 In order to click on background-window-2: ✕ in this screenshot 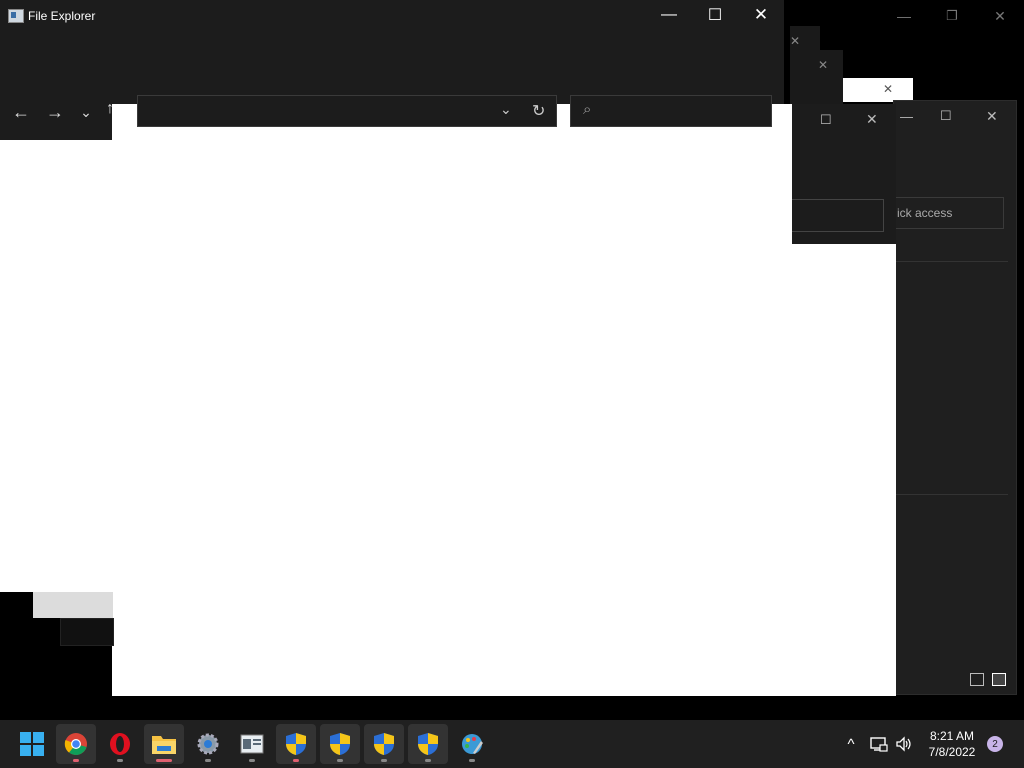, I will do `click(805, 66)`.